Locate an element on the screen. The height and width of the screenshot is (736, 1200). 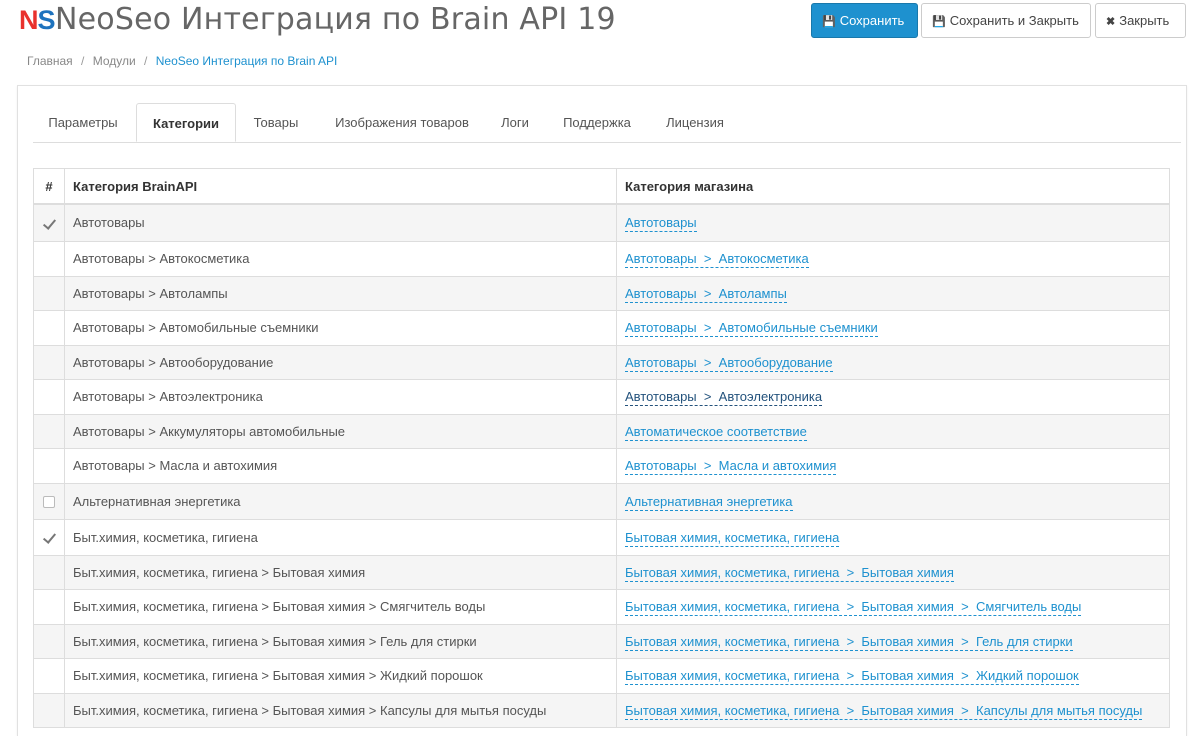
shop-category-link: Автотовары is located at coordinates (661, 224).